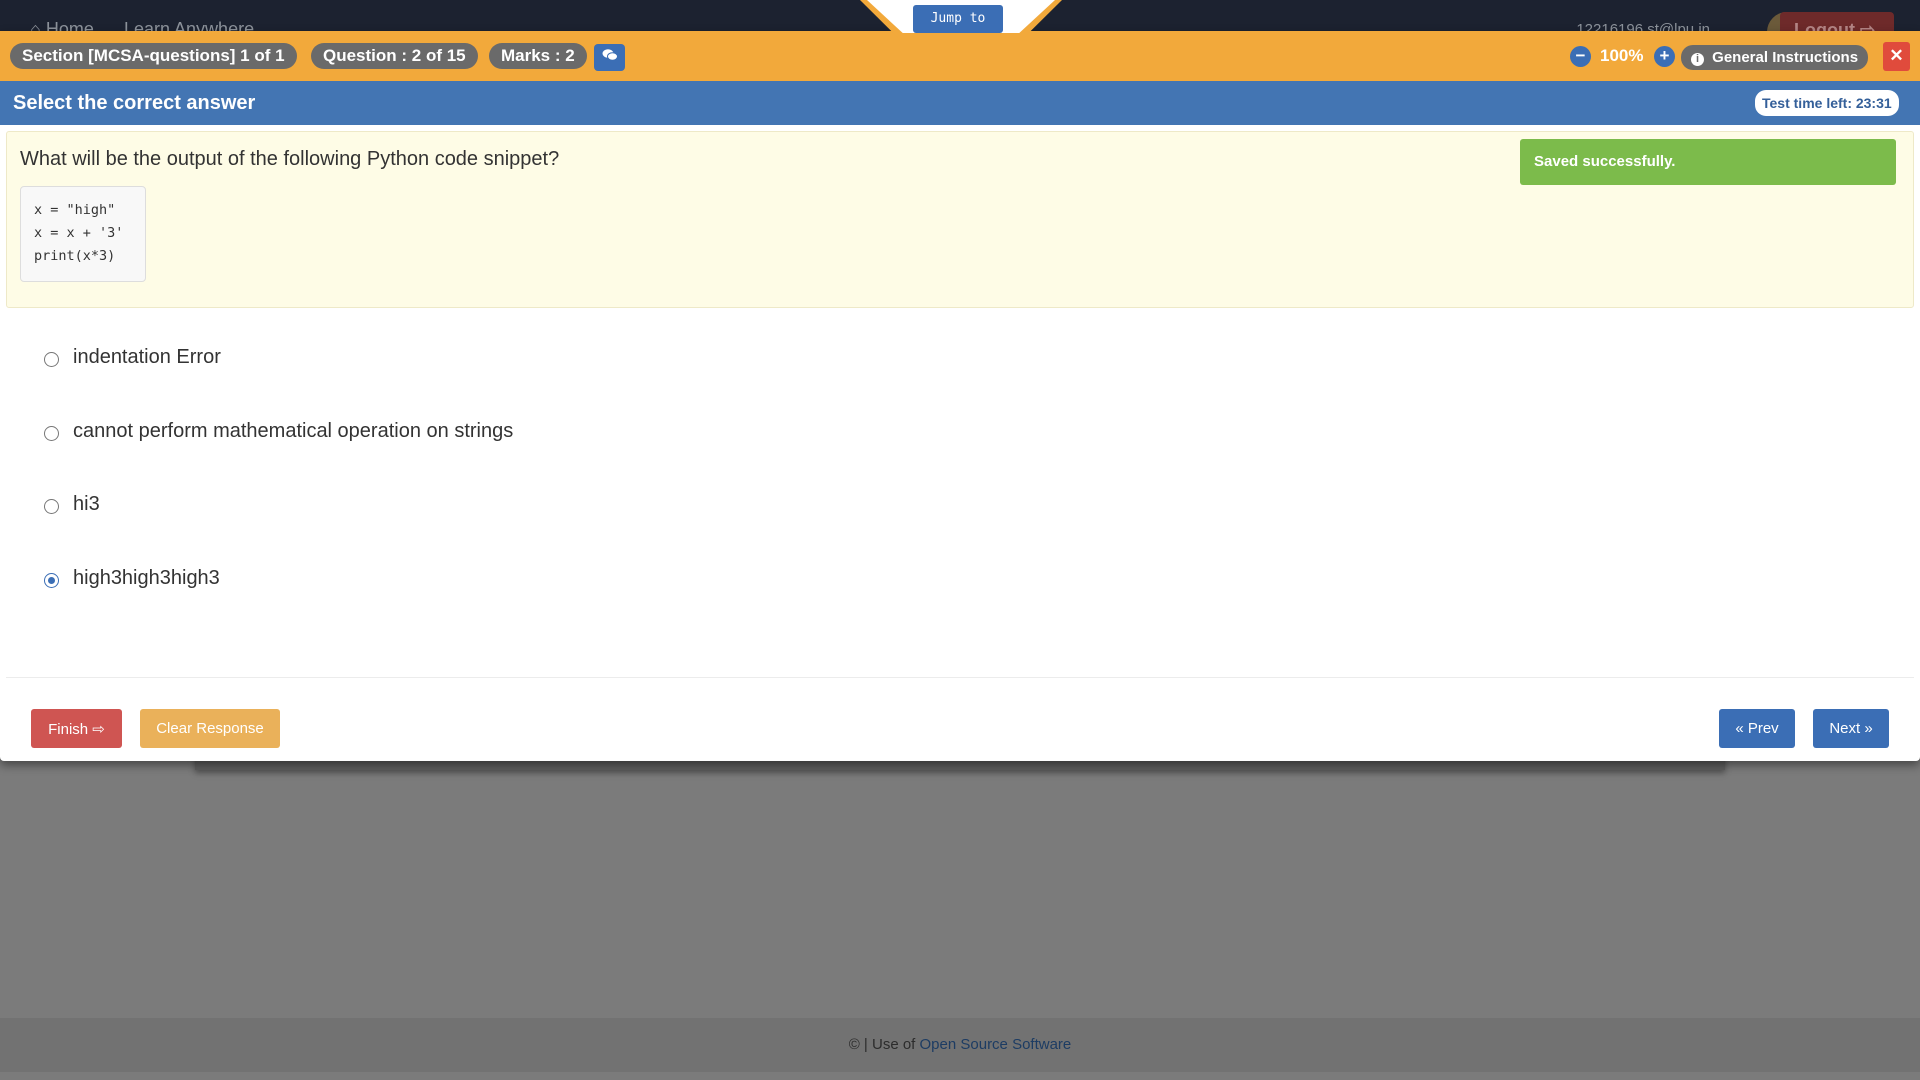 This screenshot has width=1920, height=1080. I want to click on logout-button: Logout ⇨, so click(1837, 21).